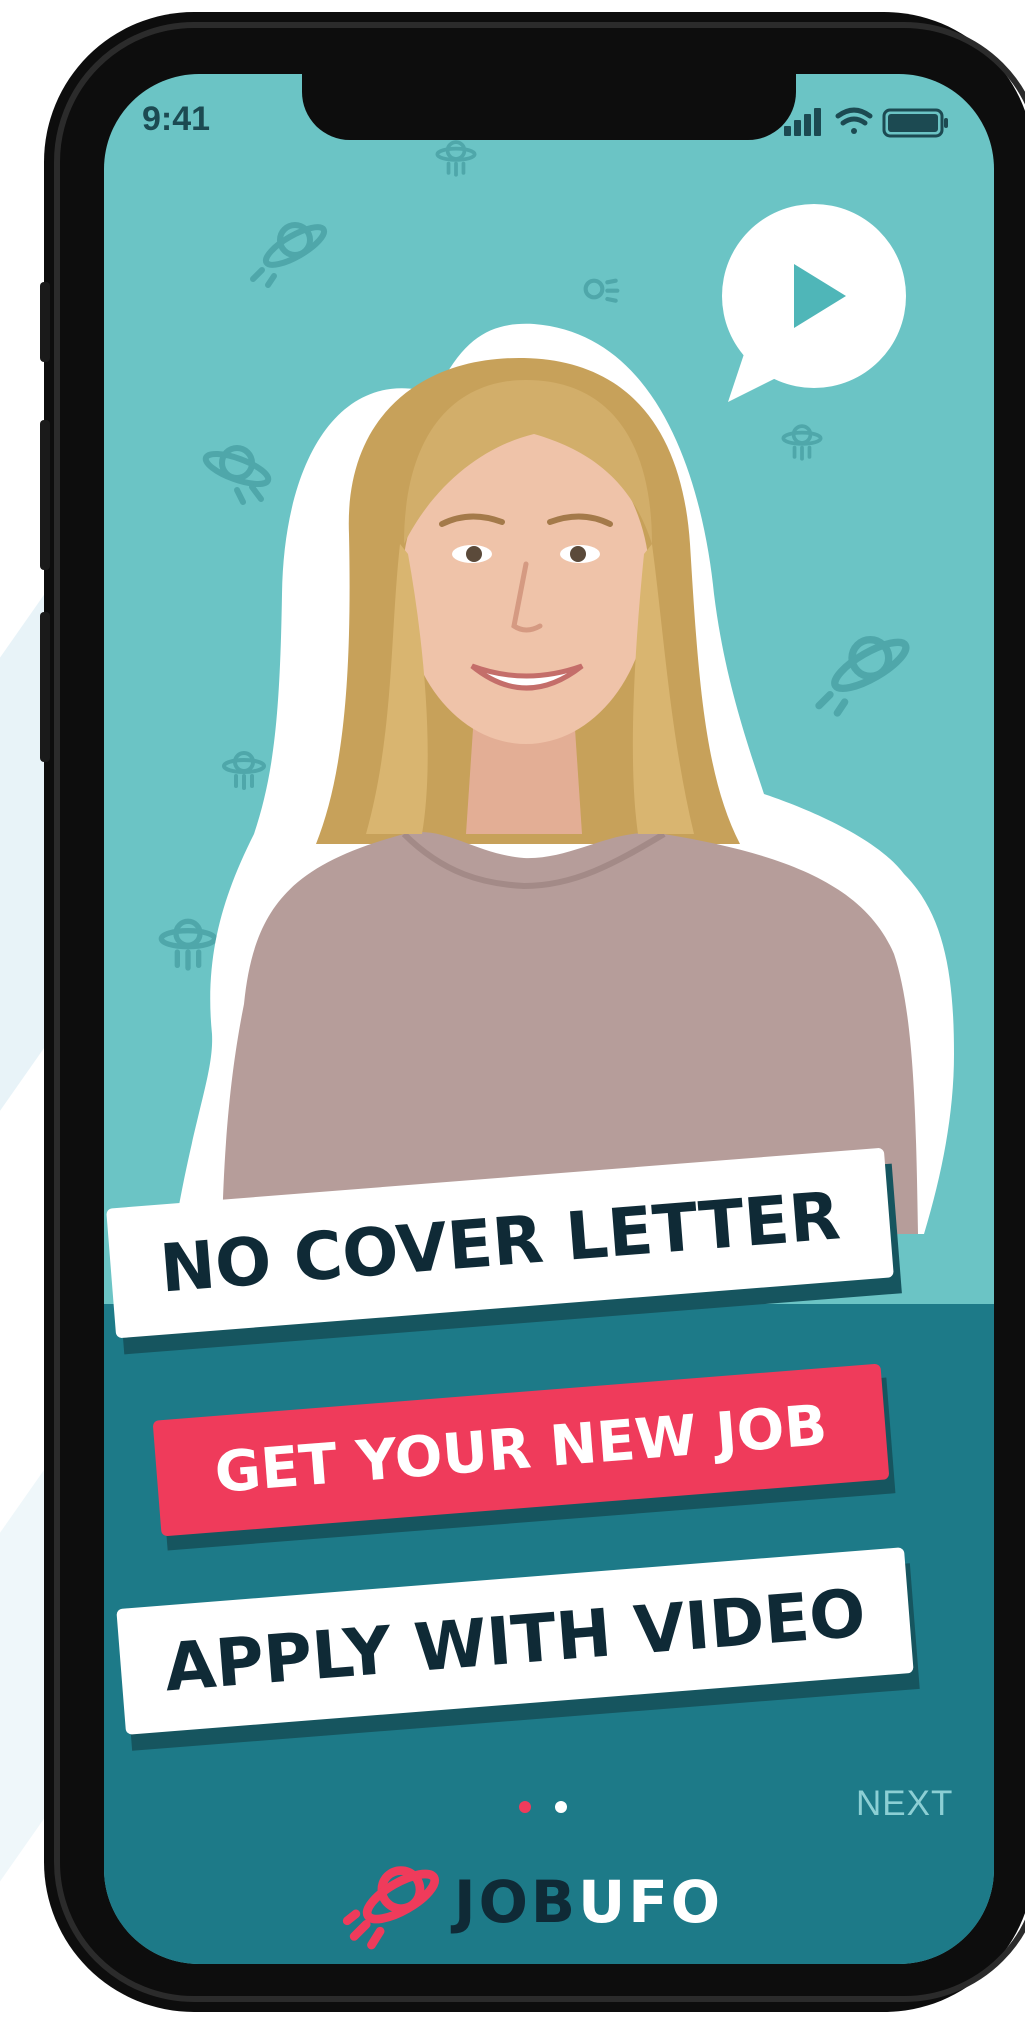  What do you see at coordinates (521, 1449) in the screenshot?
I see `banner-get-your-new-job-text: GET YOUR NEW JOB` at bounding box center [521, 1449].